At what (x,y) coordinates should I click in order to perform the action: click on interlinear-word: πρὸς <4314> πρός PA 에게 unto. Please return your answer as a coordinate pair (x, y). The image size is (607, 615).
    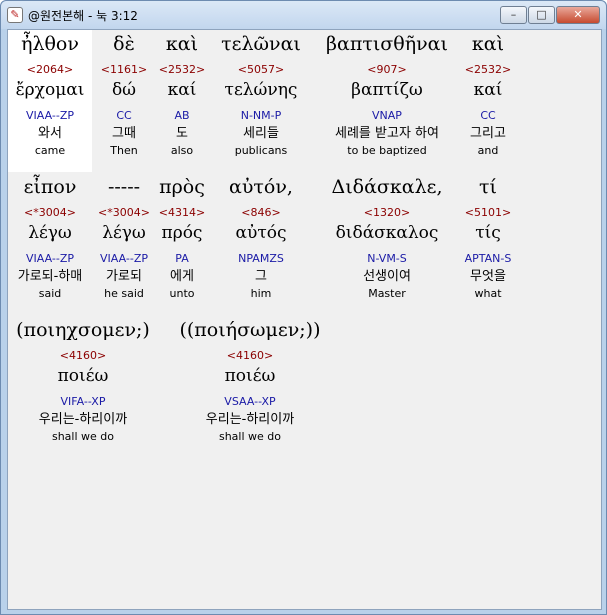
    Looking at the image, I should click on (182, 244).